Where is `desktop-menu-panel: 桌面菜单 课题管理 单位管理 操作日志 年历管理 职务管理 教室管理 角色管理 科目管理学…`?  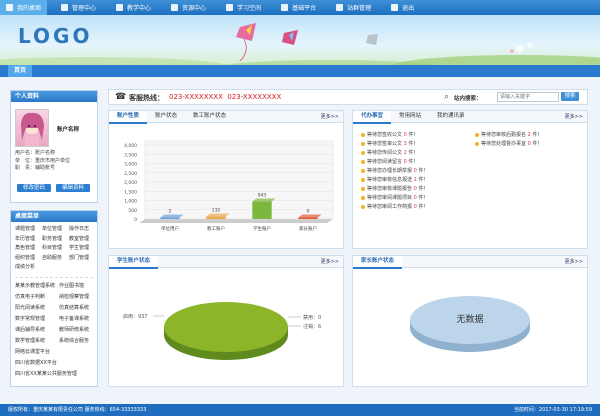
desktop-menu-panel: 桌面菜单 课题管理 单位管理 操作日志 年历管理 职务管理 教室管理 角色管理 科目管理学… is located at coordinates (54, 298).